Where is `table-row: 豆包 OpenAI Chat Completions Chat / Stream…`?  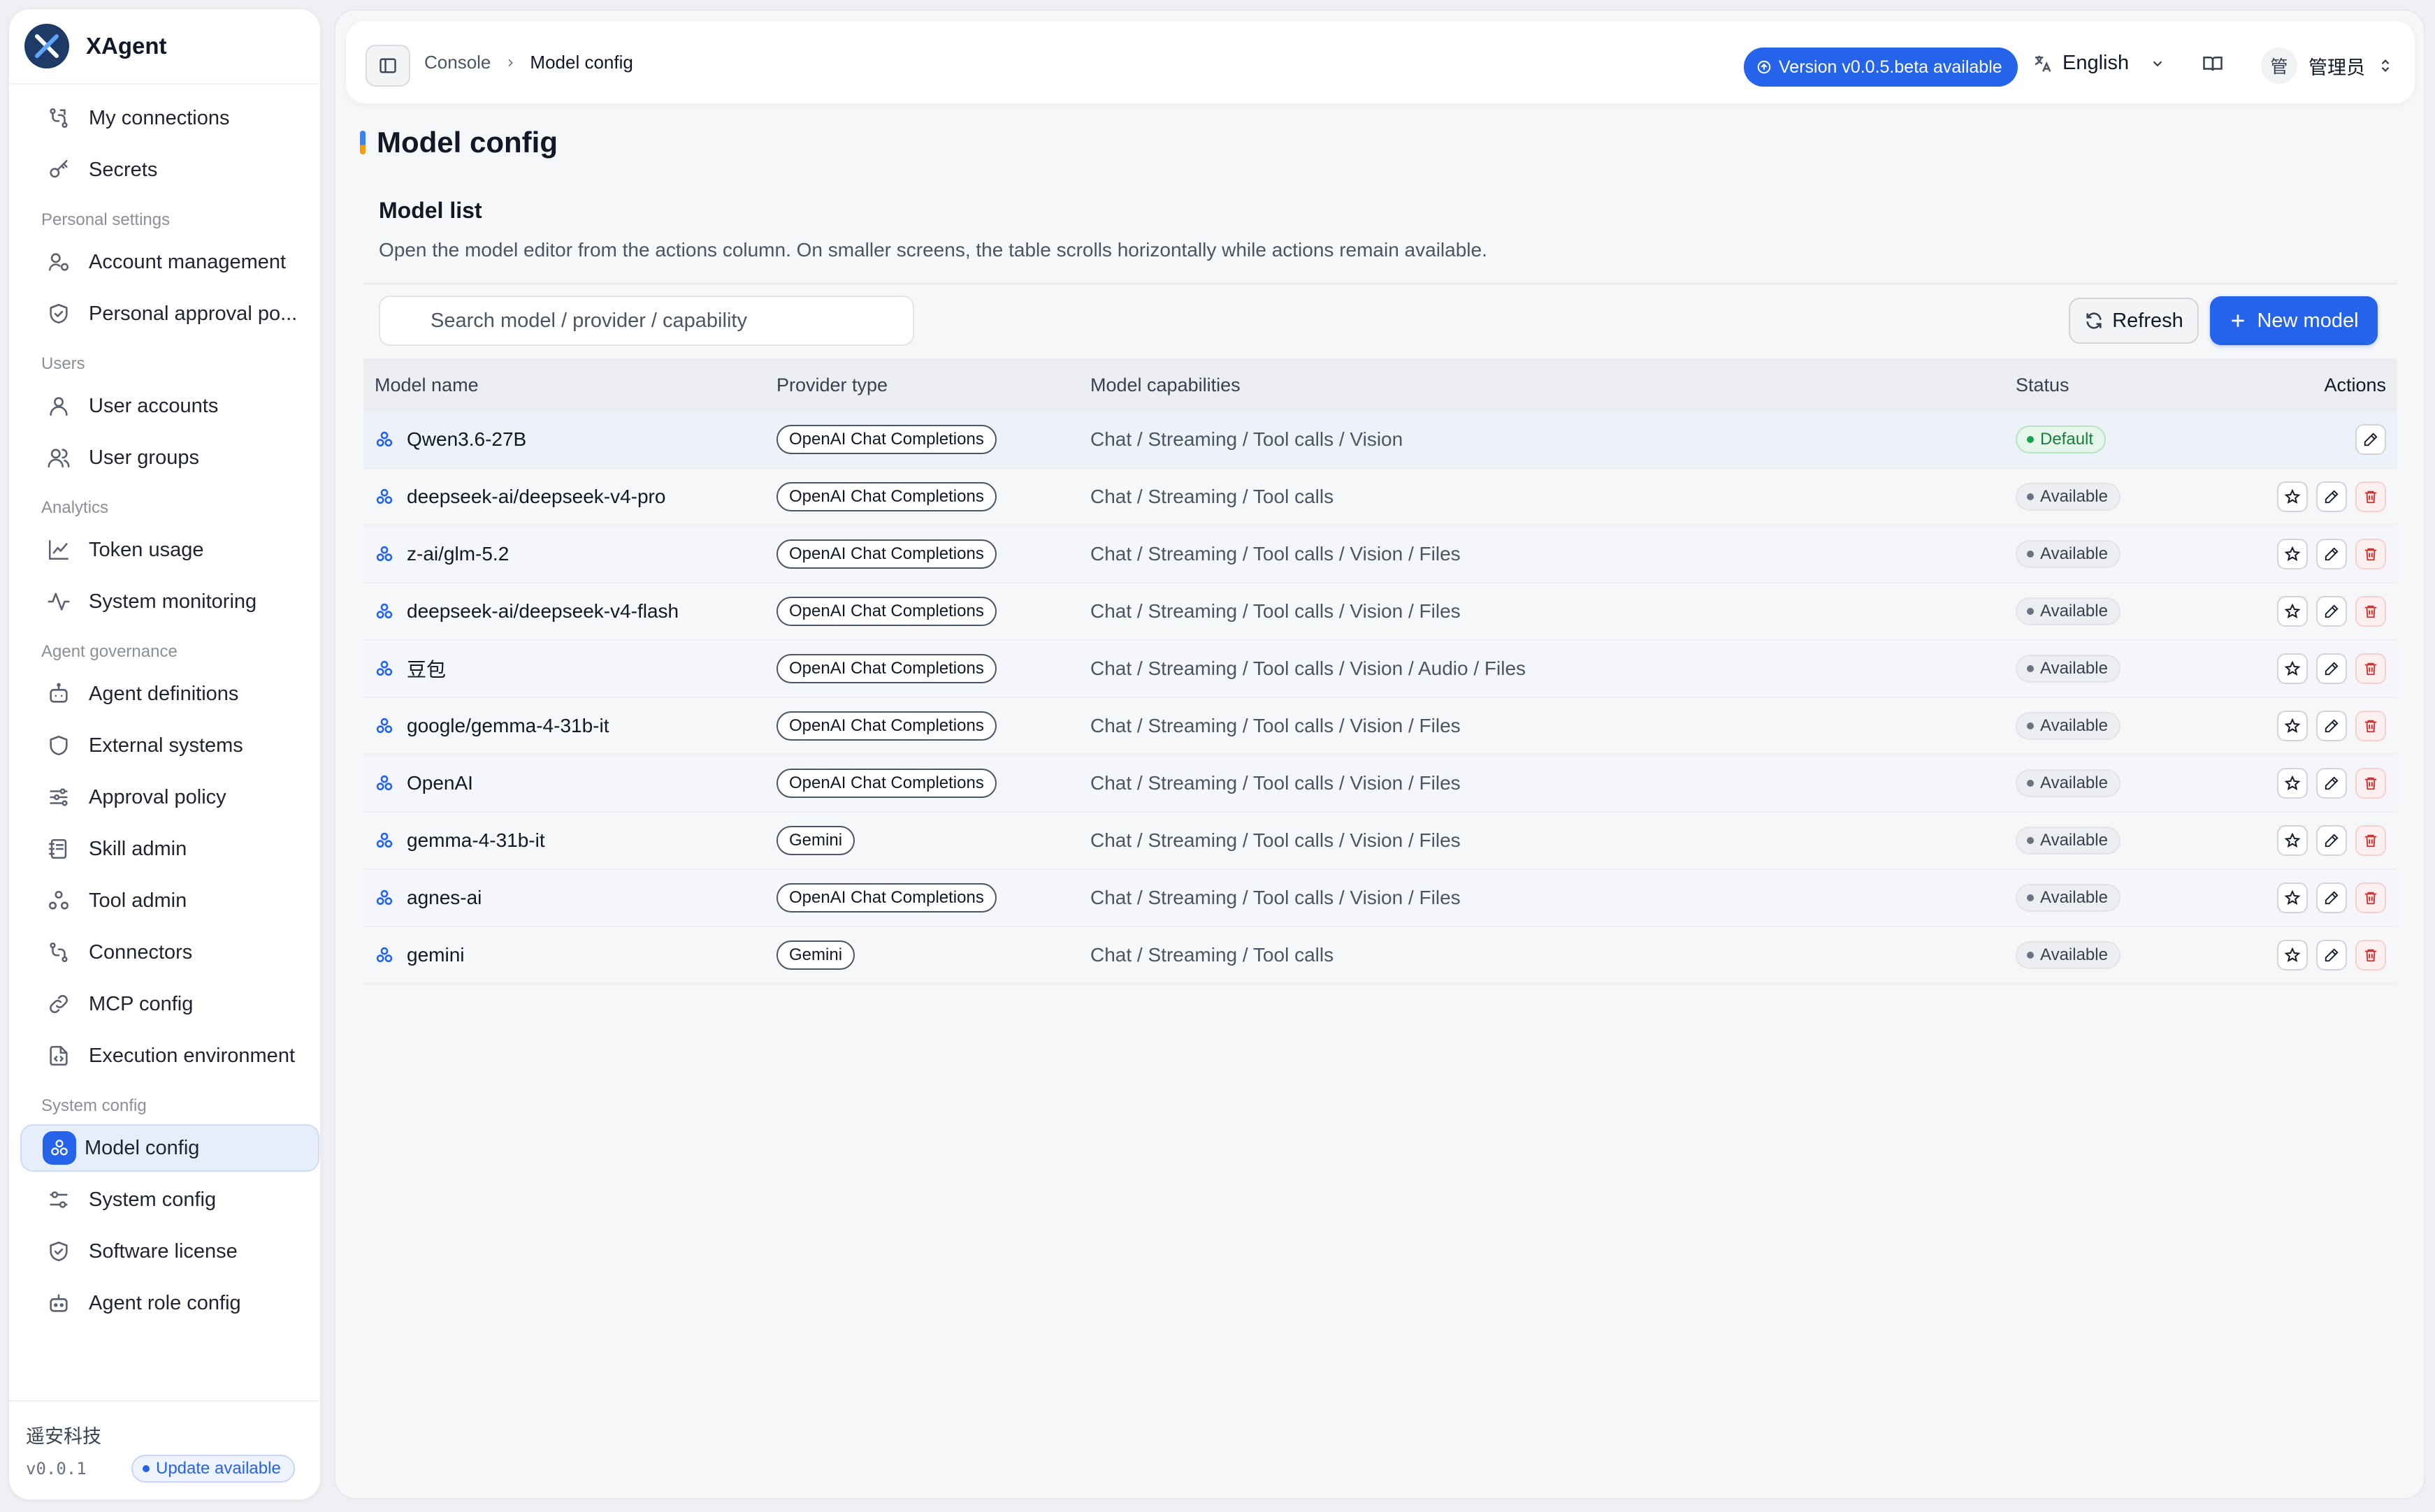 table-row: 豆包 OpenAI Chat Completions Chat / Stream… is located at coordinates (1380, 669).